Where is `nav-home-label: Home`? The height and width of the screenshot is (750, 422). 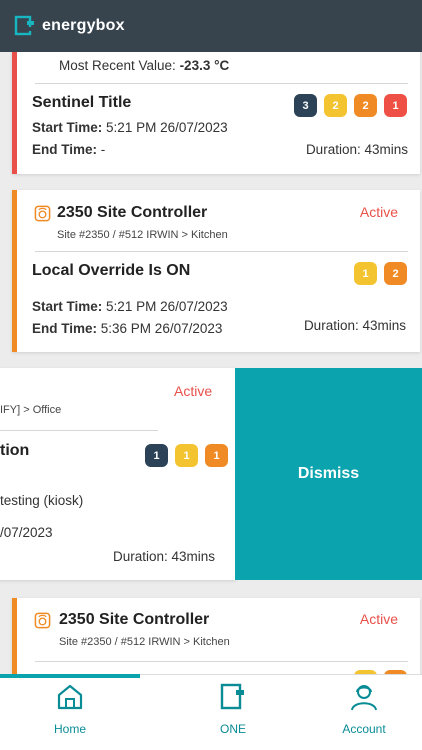 nav-home-label: Home is located at coordinates (69, 729).